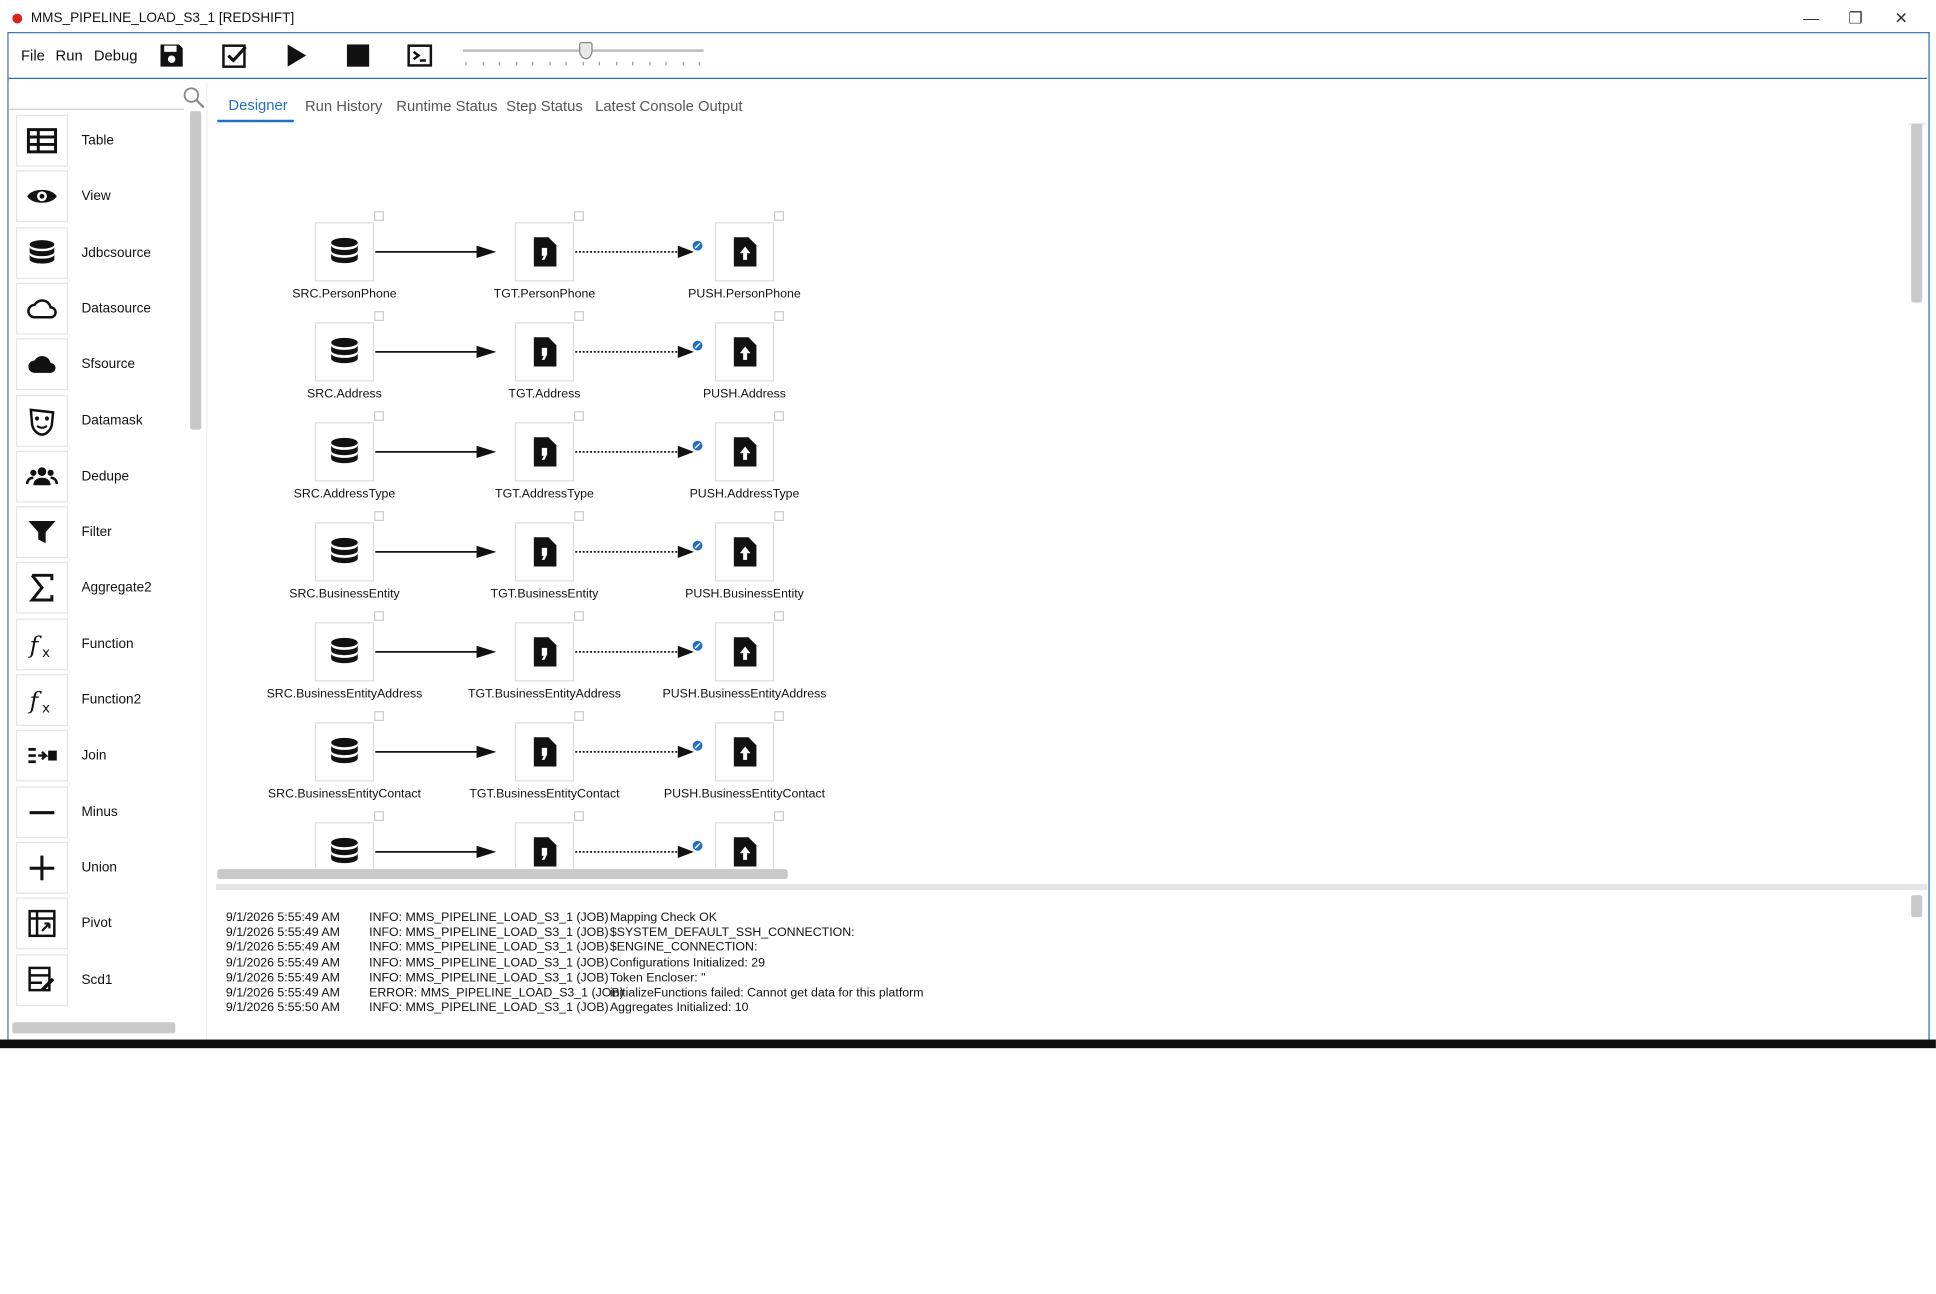 The height and width of the screenshot is (1294, 1936). Describe the element at coordinates (42, 308) in the screenshot. I see `palette-item-datasource` at that location.